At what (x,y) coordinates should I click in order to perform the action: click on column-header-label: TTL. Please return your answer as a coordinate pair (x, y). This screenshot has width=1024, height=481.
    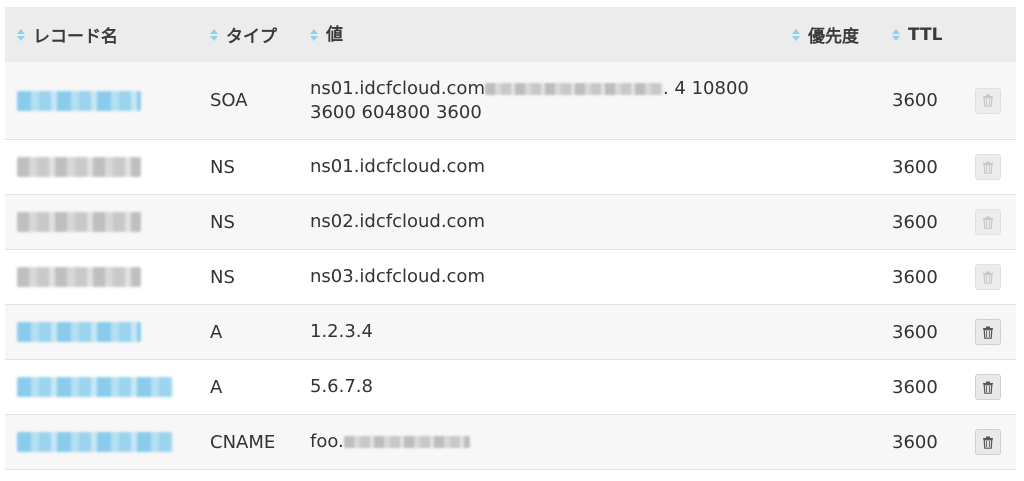
    Looking at the image, I should click on (925, 34).